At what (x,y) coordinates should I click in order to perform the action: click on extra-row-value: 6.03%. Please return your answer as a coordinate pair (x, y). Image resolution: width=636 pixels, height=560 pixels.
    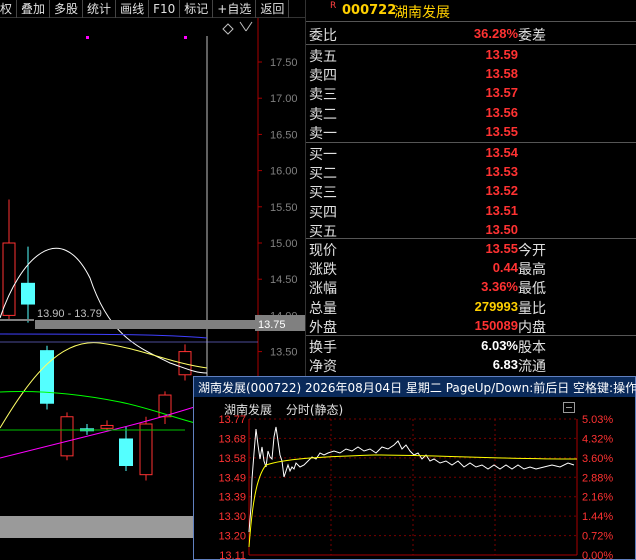
    Looking at the image, I should click on (499, 345).